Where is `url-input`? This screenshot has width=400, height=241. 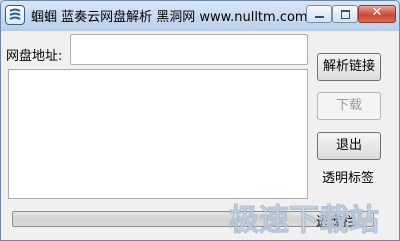 url-input is located at coordinates (189, 49).